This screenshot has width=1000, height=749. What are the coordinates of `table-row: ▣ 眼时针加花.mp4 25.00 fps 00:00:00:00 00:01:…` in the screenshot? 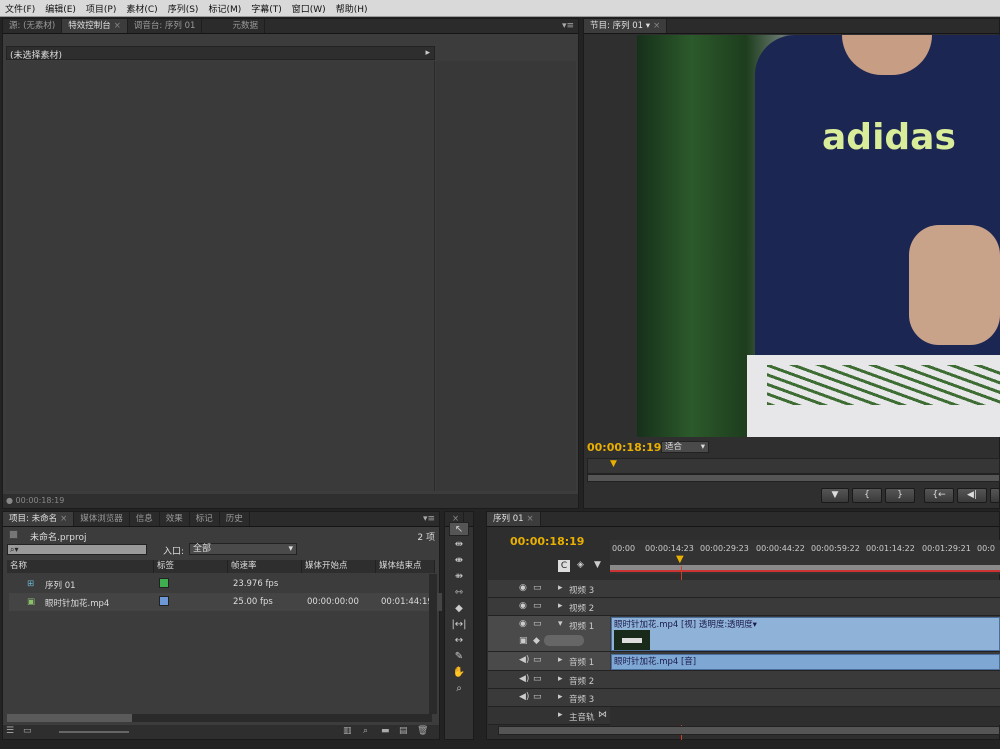 It's located at (225, 602).